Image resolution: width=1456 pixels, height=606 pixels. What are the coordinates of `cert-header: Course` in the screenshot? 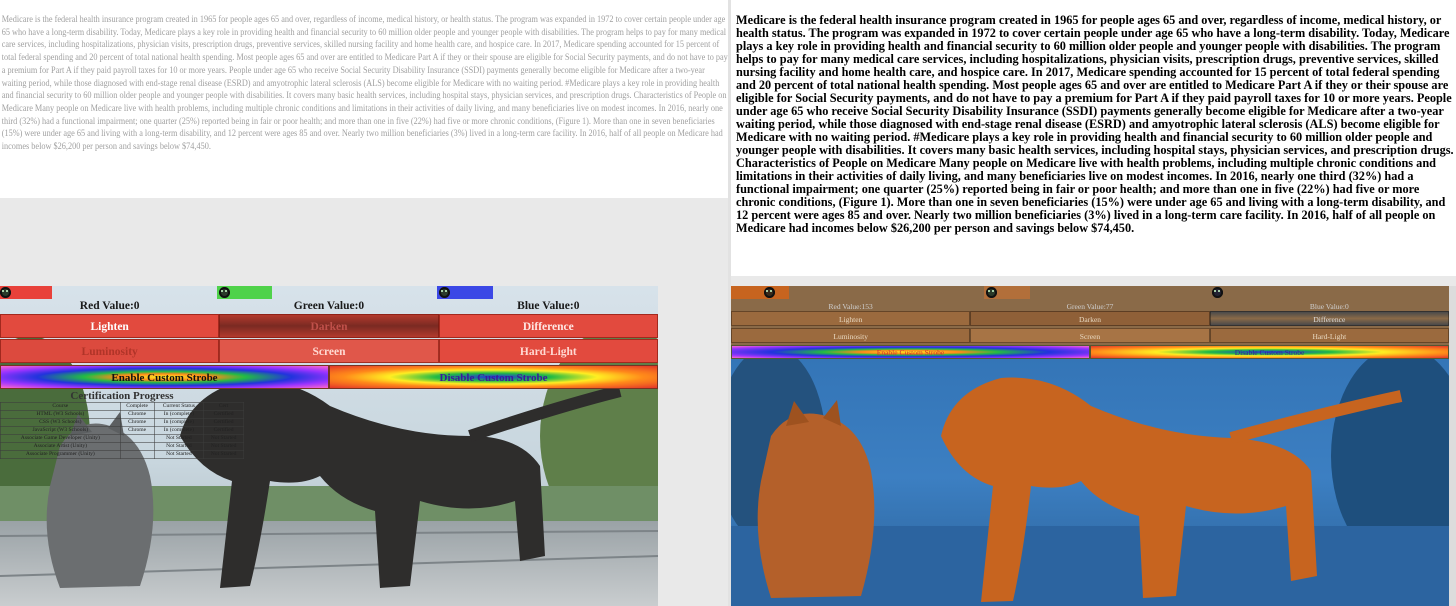 It's located at (60, 406).